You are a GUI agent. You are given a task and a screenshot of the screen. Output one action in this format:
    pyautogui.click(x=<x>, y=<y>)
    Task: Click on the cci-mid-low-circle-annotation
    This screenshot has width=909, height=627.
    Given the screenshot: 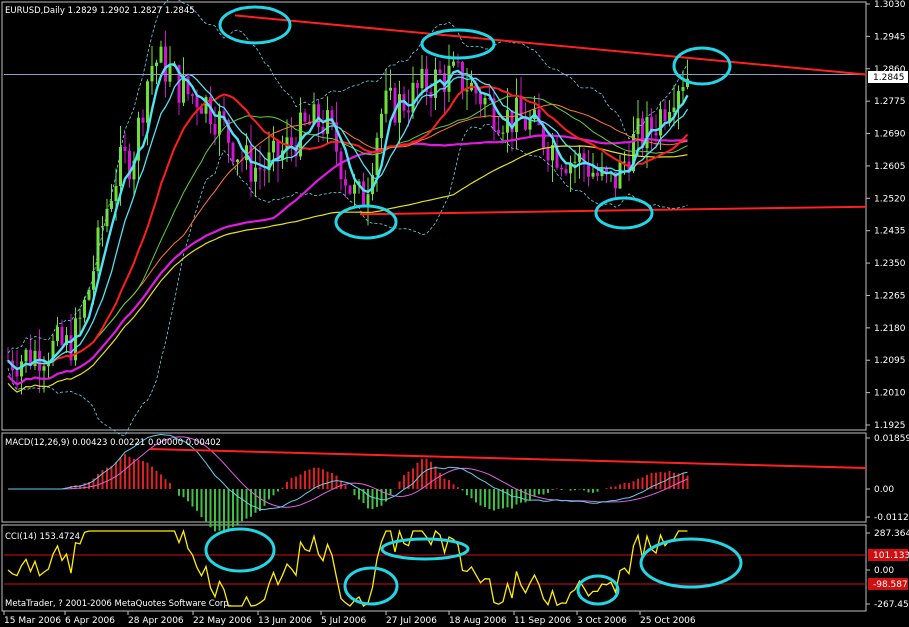 What is the action you would take?
    pyautogui.click(x=371, y=586)
    